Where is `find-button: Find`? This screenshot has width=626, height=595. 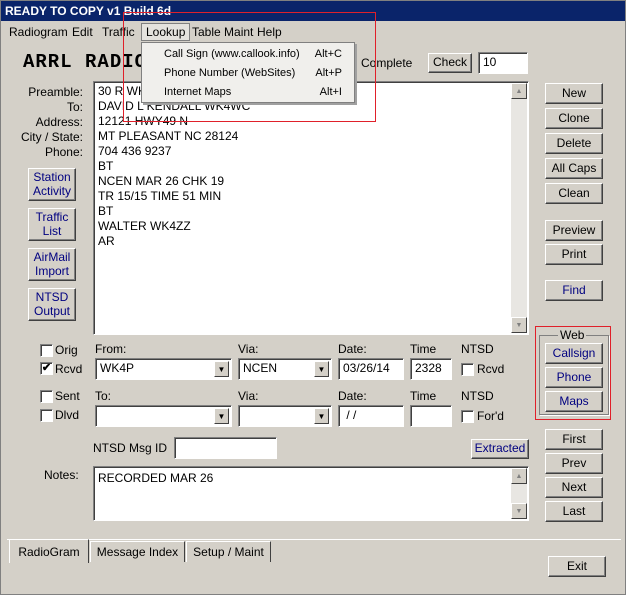 find-button: Find is located at coordinates (574, 290).